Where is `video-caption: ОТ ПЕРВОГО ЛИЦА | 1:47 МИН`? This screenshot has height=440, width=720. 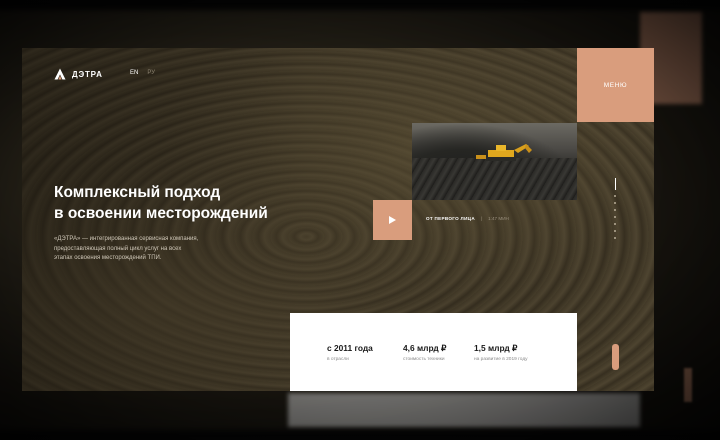 video-caption: ОТ ПЕРВОГО ЛИЦА | 1:47 МИН is located at coordinates (467, 218).